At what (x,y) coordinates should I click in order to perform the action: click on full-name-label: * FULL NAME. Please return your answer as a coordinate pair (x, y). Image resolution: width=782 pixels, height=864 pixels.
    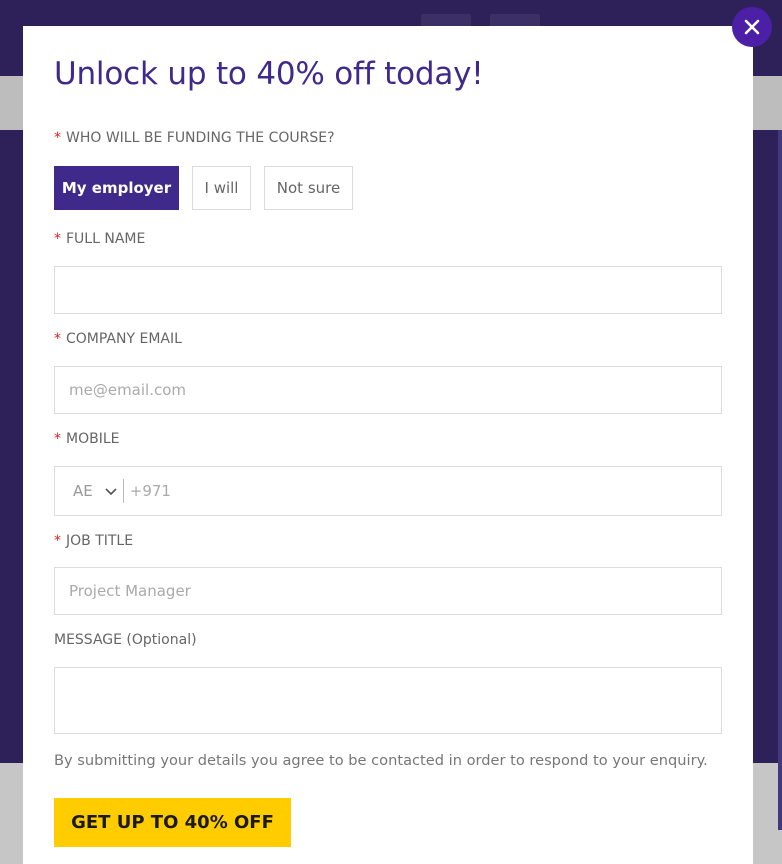
    Looking at the image, I should click on (100, 239).